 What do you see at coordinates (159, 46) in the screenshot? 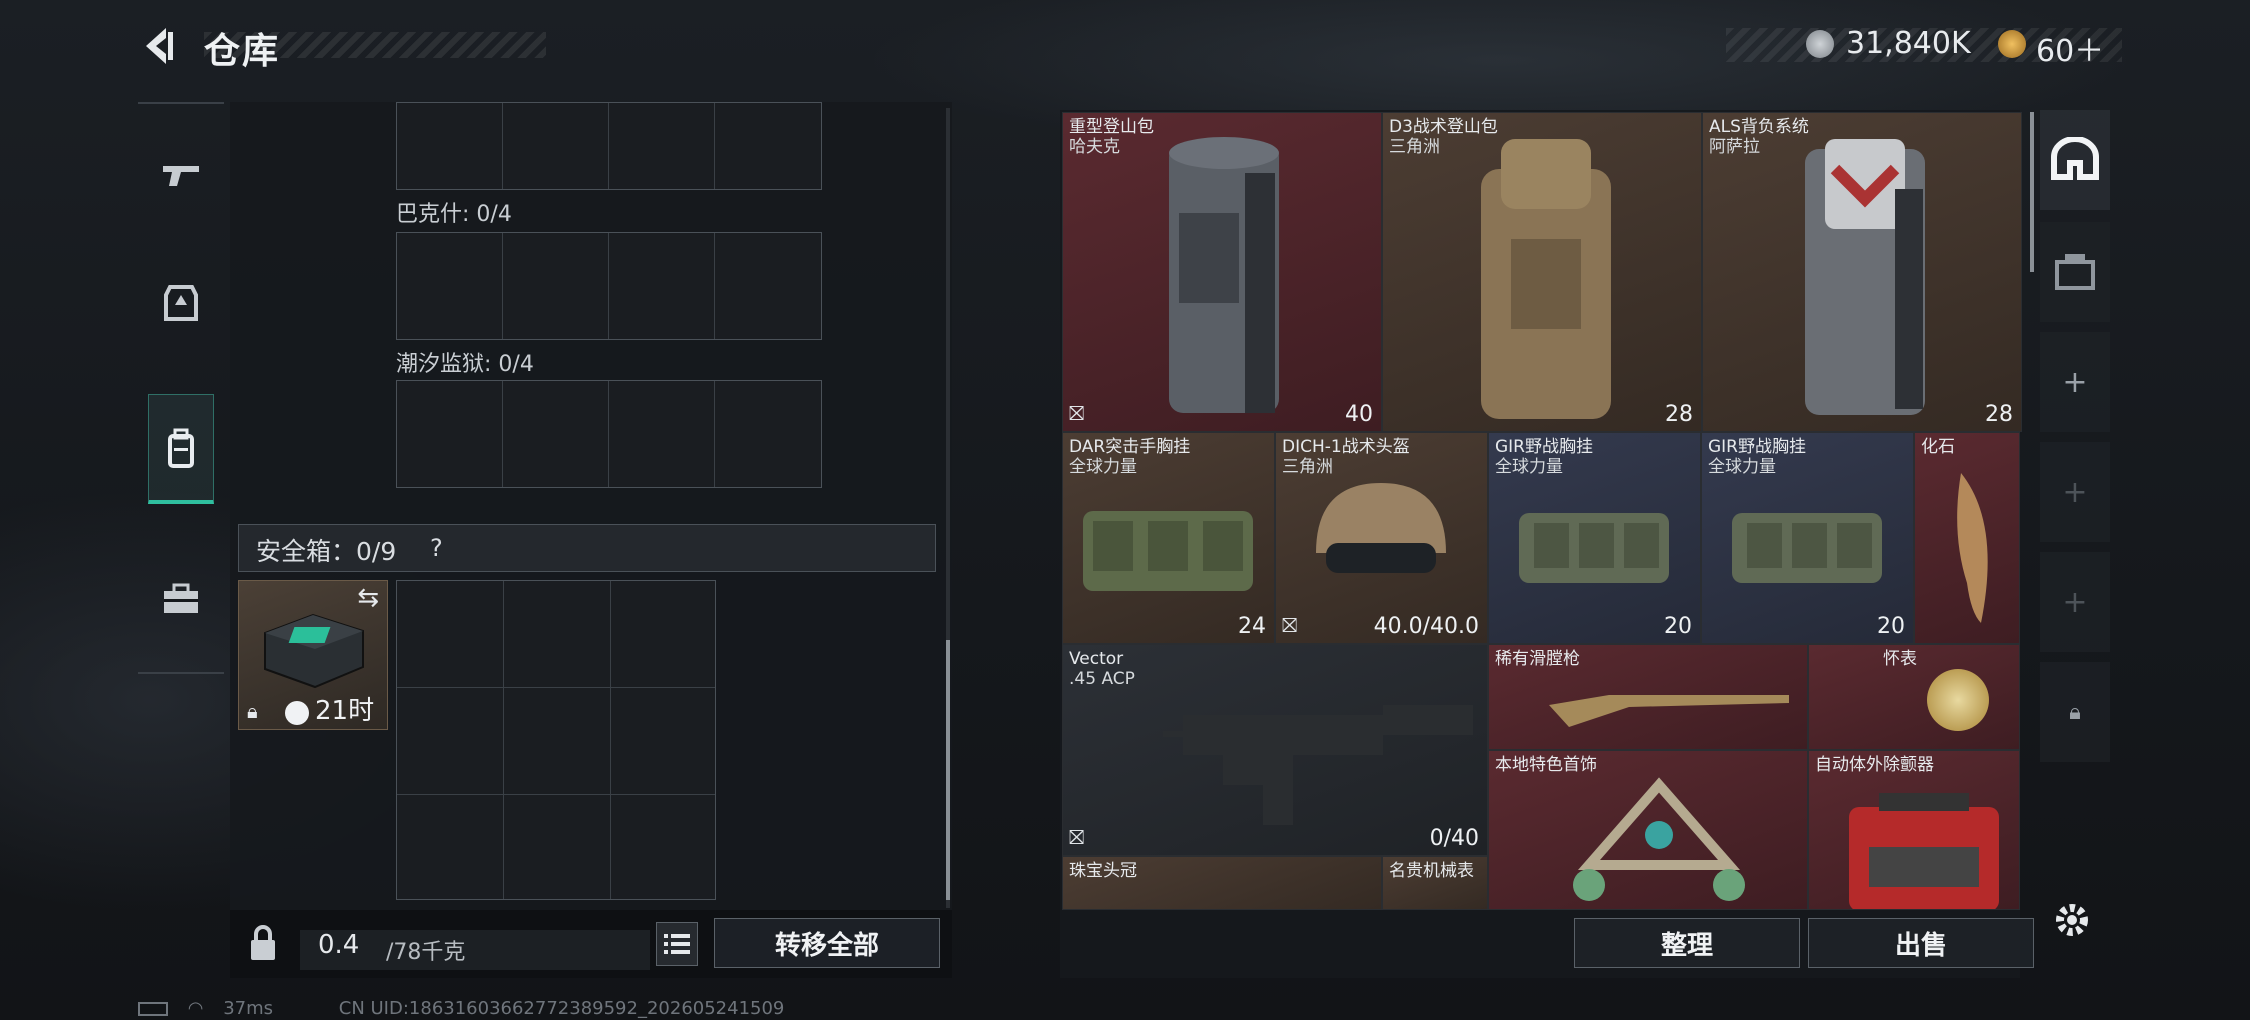
I see `back-arrow-icon` at bounding box center [159, 46].